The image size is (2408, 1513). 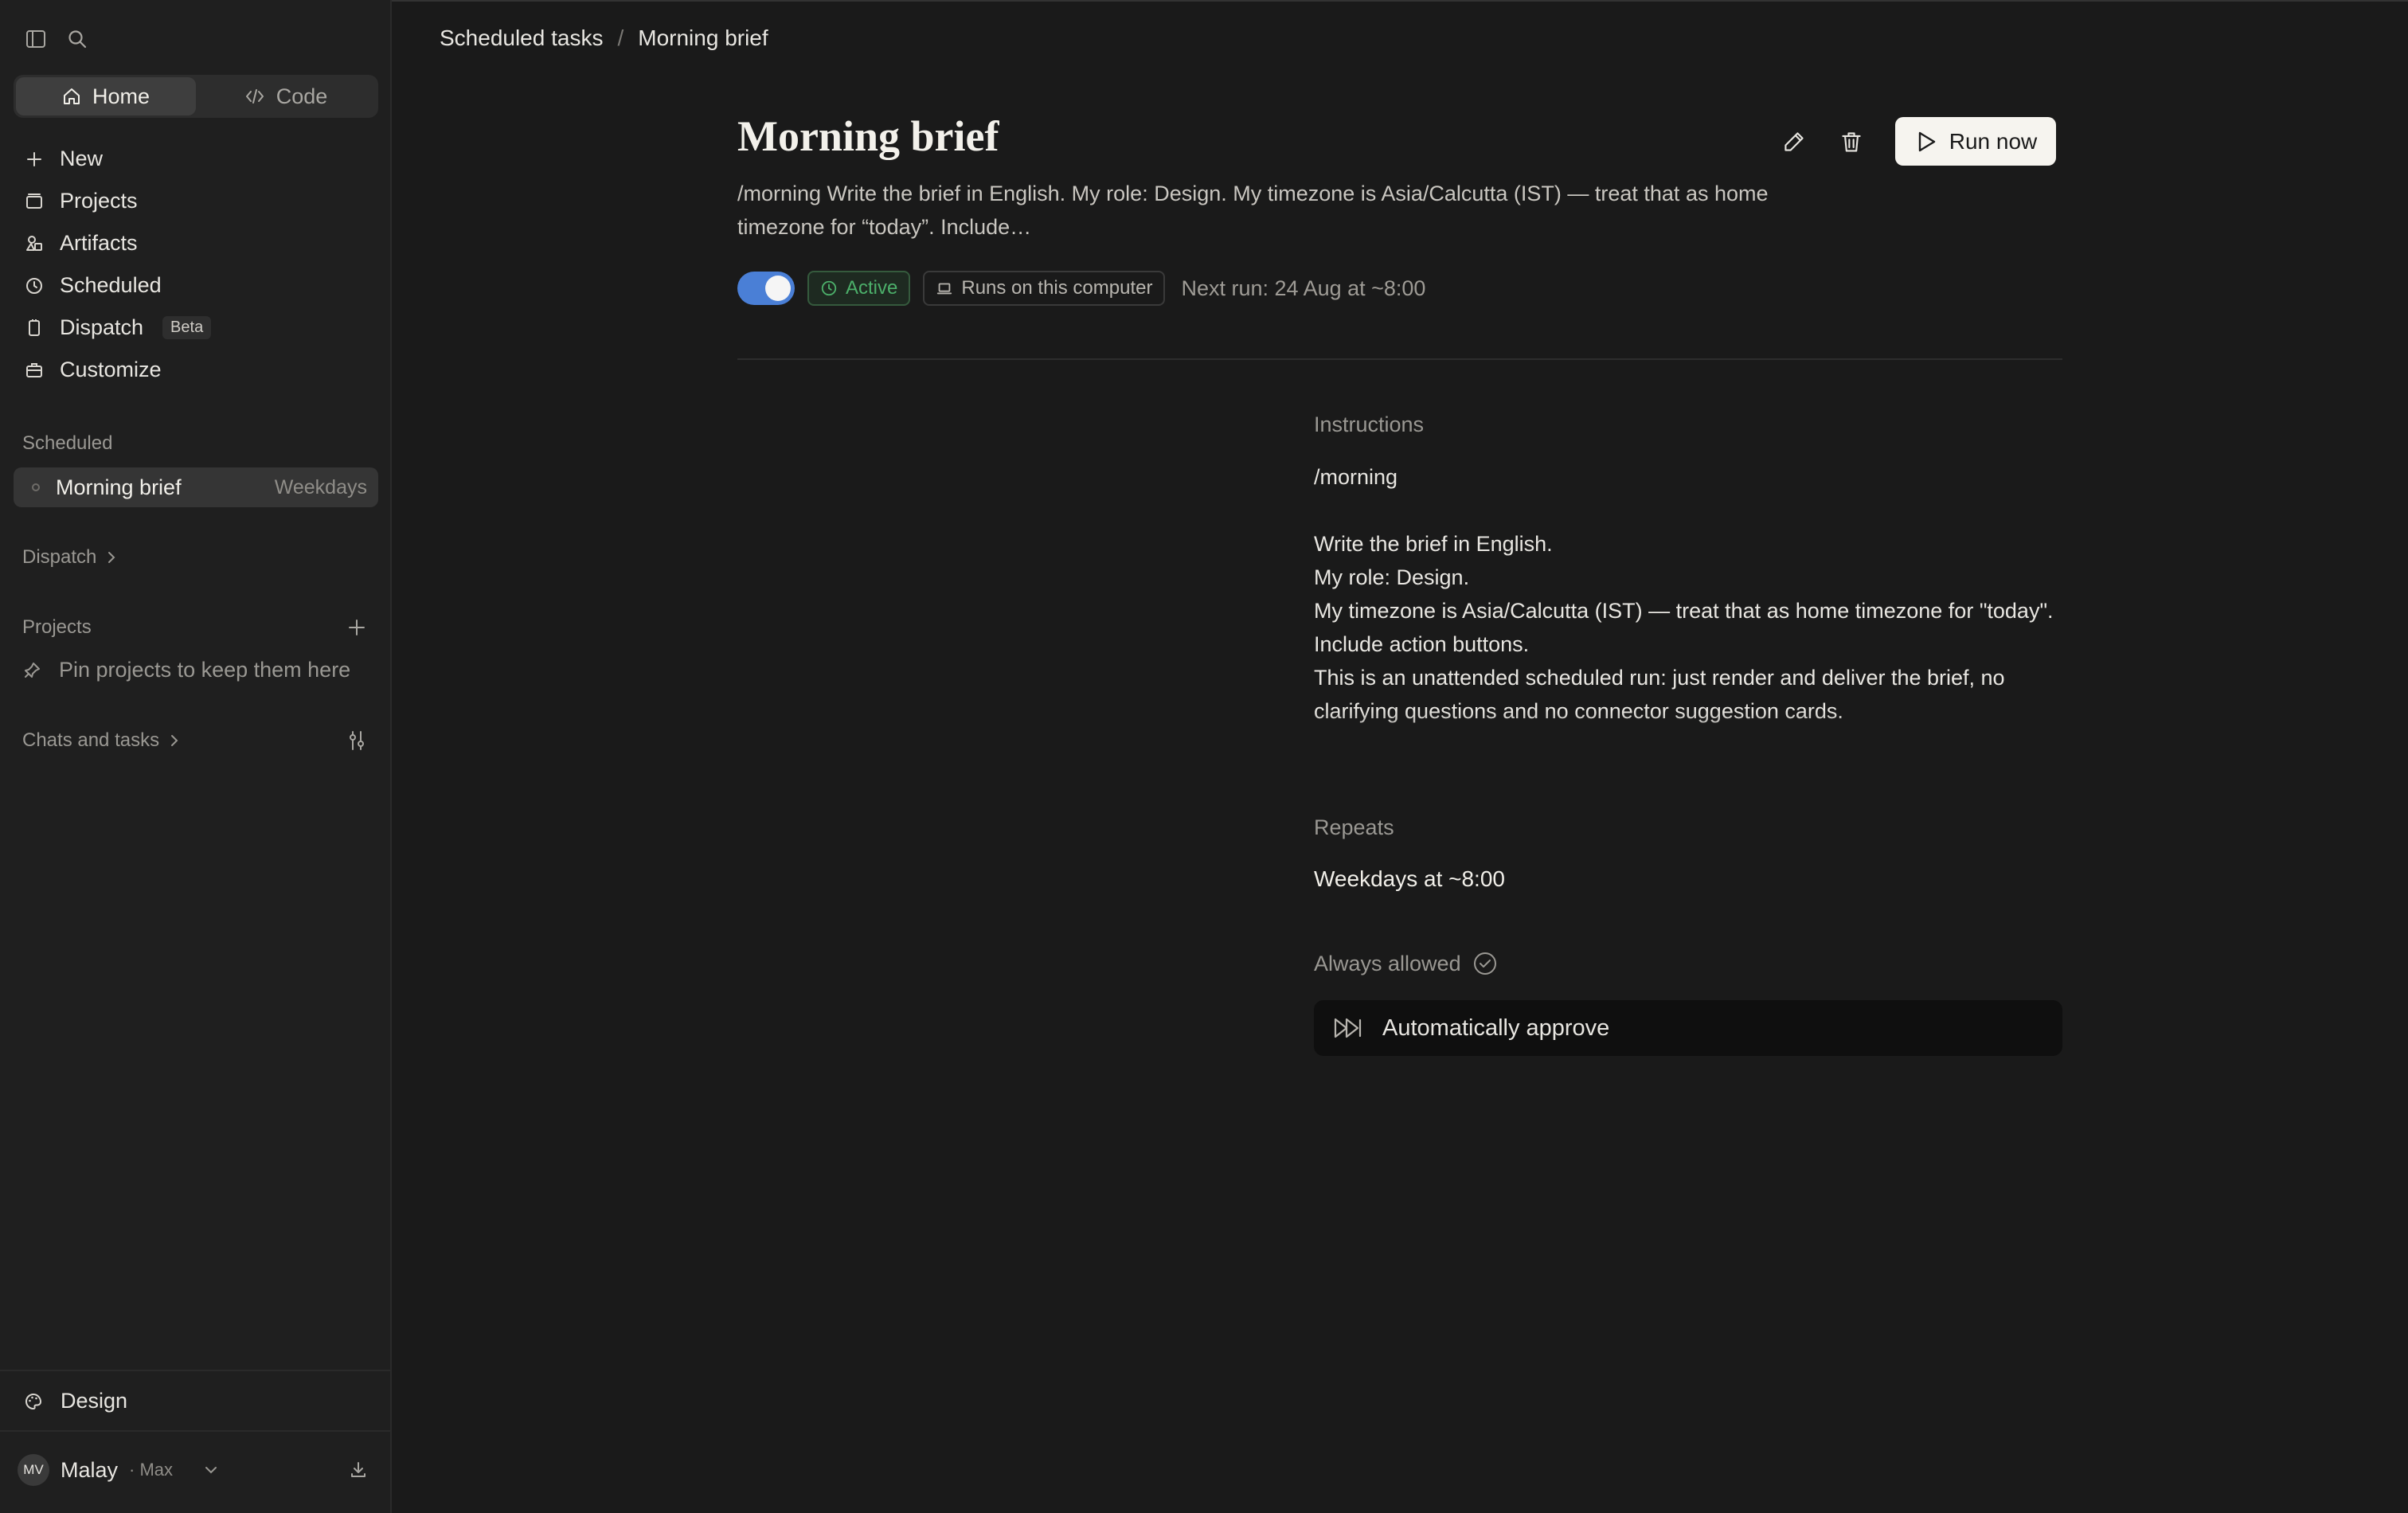 I want to click on dispatch-section-header: Dispatch, so click(x=69, y=557).